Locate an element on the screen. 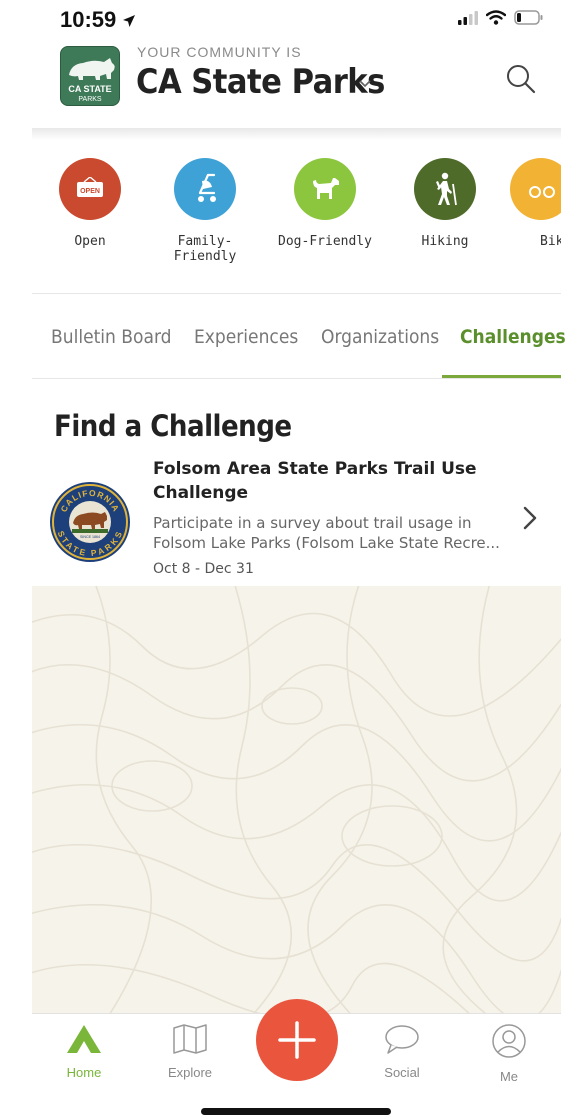 The image size is (566, 1119). ca-state-parks-seal-icon: CALIFORNIA STATE PARKS SINCE 1864 is located at coordinates (90, 522).